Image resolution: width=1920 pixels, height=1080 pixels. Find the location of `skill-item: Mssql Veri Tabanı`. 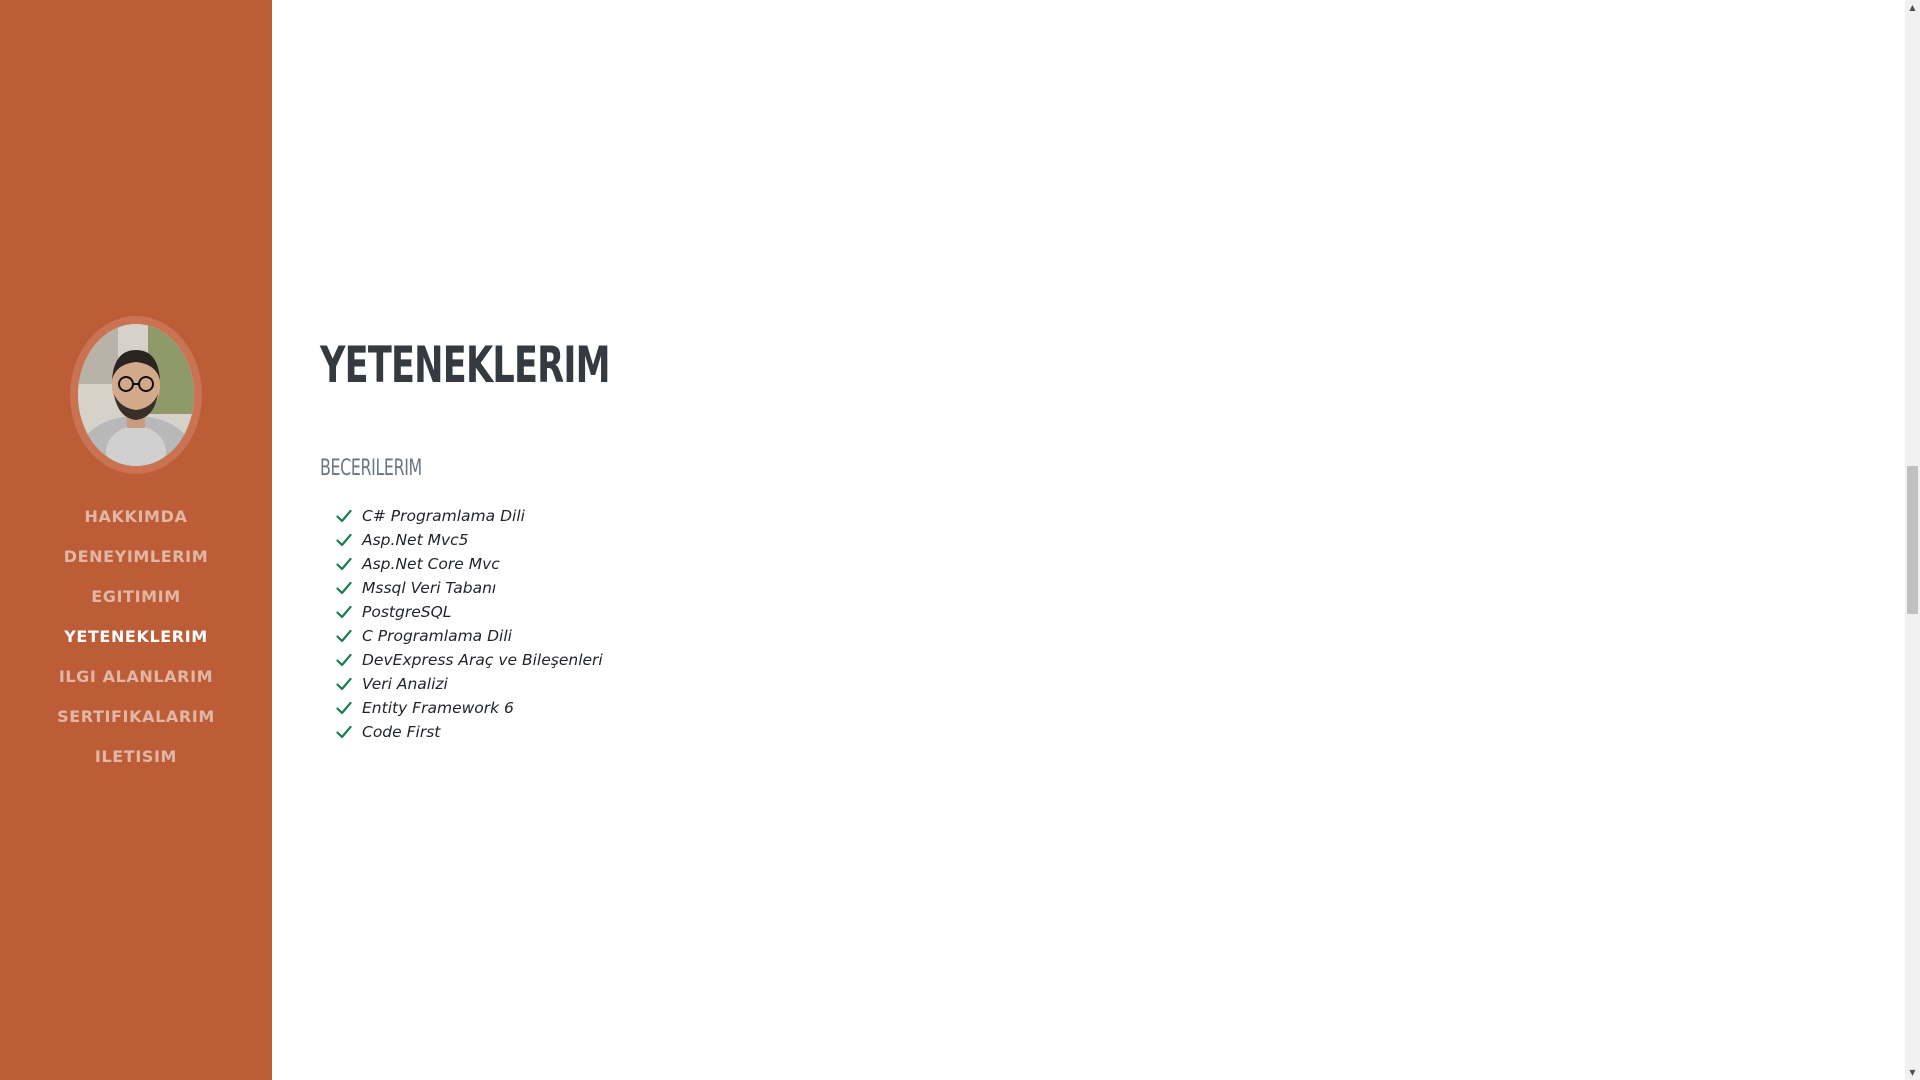

skill-item: Mssql Veri Tabanı is located at coordinates (469, 588).